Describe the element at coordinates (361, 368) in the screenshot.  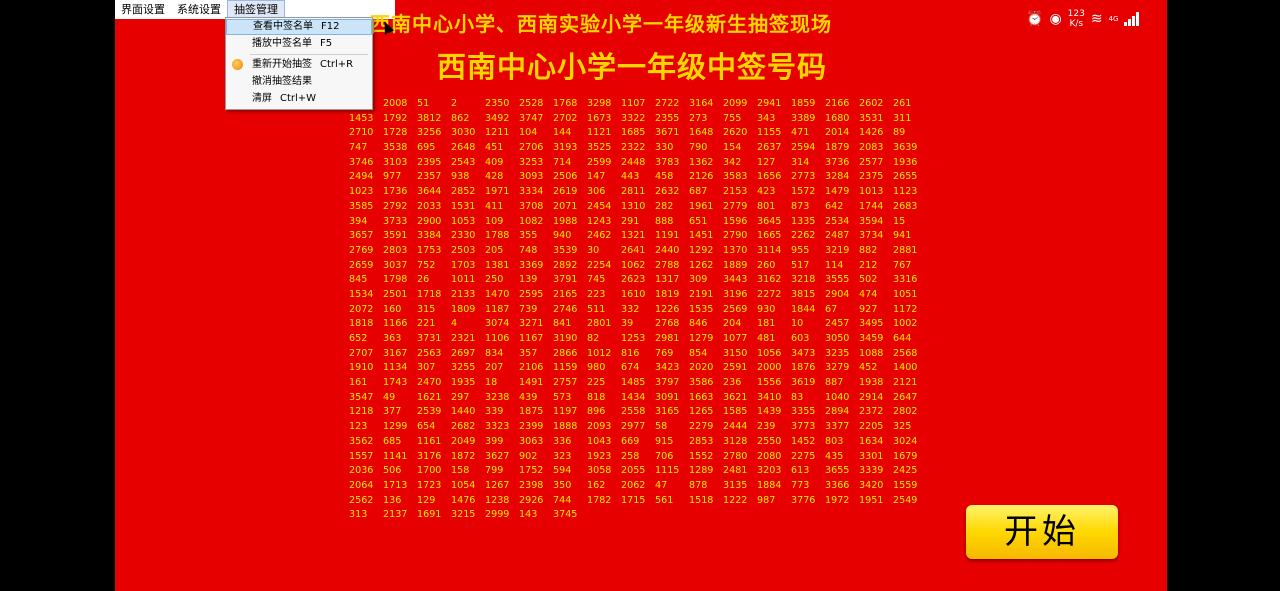
I see `winning-number: 1910` at that location.